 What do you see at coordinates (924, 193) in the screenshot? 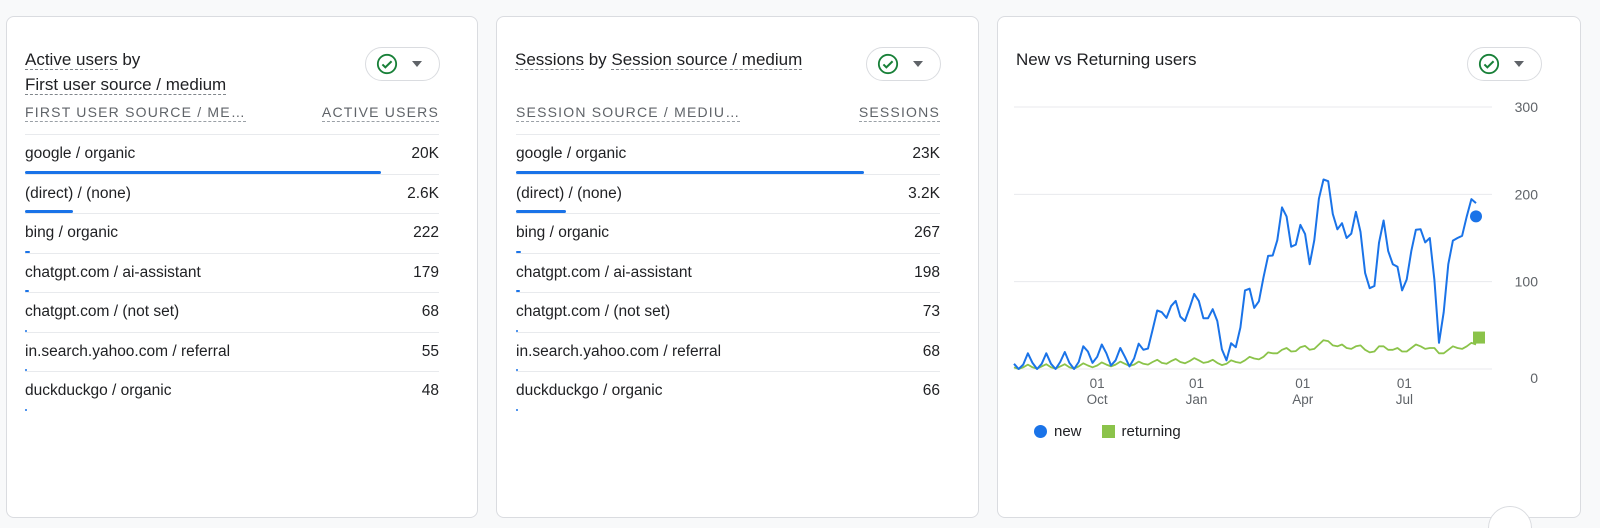
I see `row-value: 3.2K` at bounding box center [924, 193].